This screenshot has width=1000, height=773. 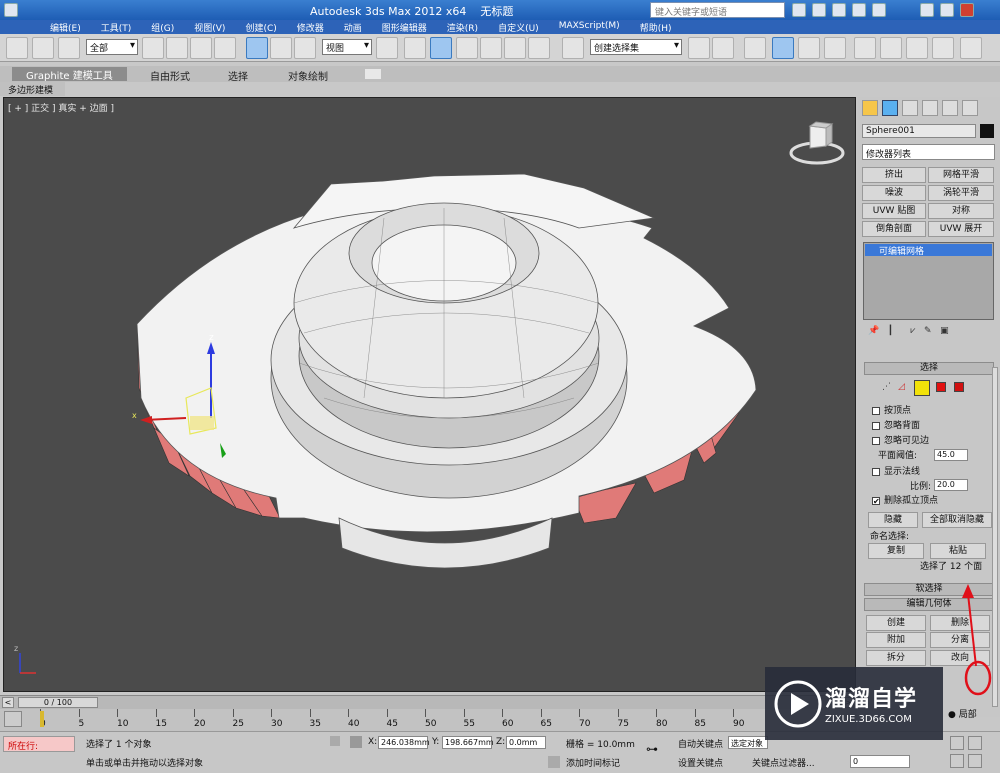 What do you see at coordinates (310, 27) in the screenshot?
I see `menu-item-5: 修改器` at bounding box center [310, 27].